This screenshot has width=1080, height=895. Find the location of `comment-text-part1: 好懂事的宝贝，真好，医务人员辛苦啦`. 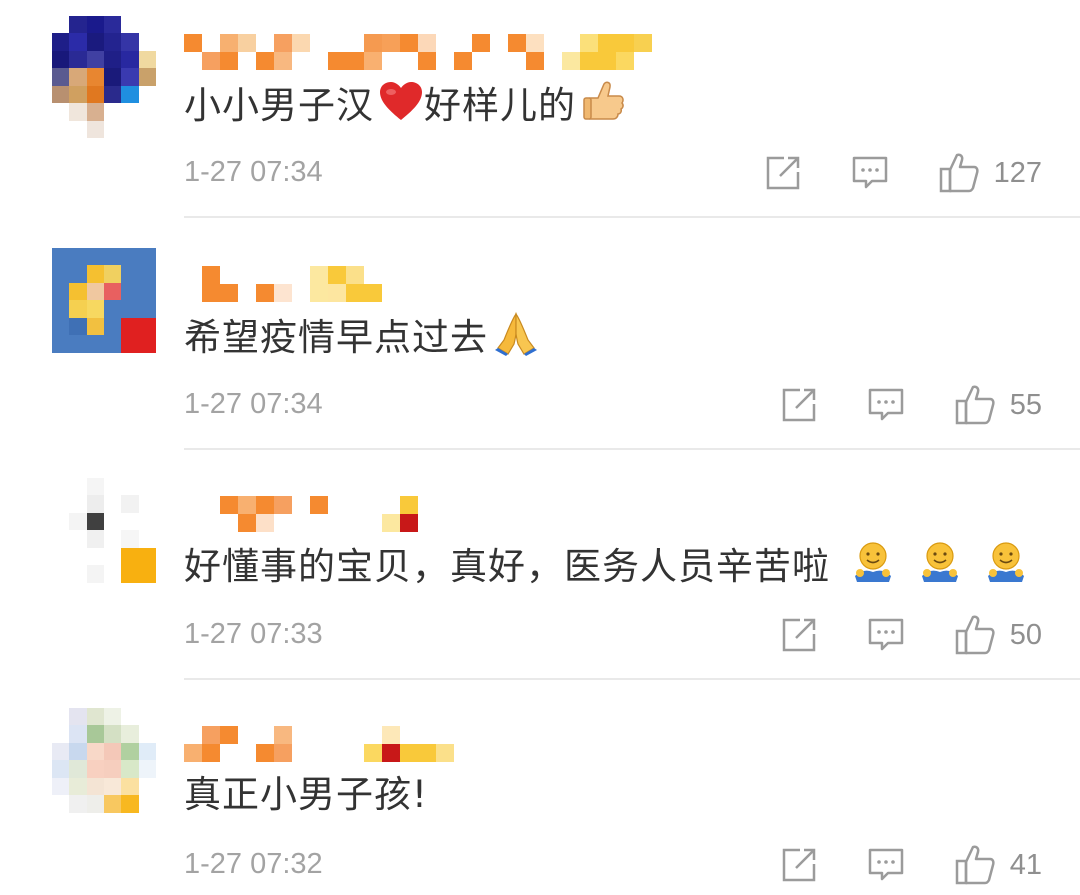

comment-text-part1: 好懂事的宝贝，真好，医务人员辛苦啦 is located at coordinates (507, 566).